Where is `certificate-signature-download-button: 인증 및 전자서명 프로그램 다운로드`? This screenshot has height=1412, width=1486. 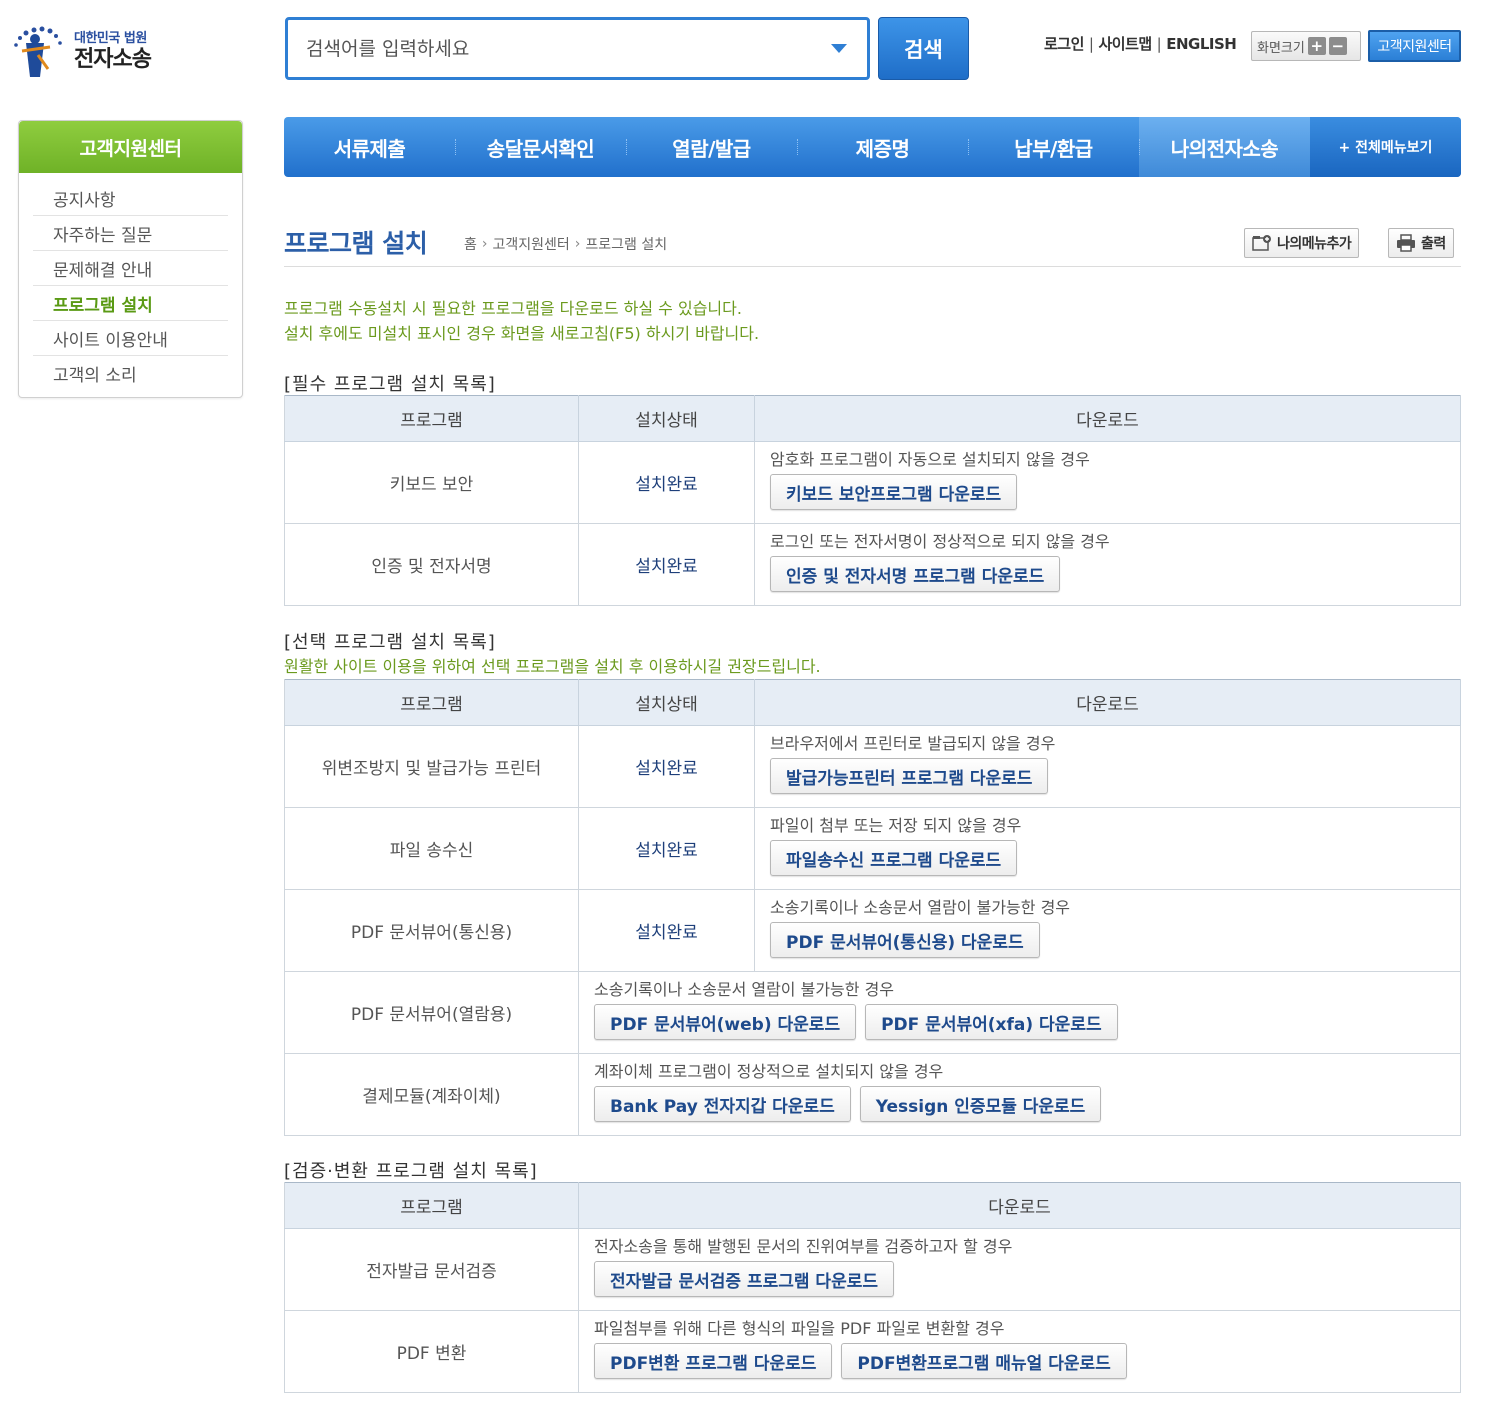 certificate-signature-download-button: 인증 및 전자서명 프로그램 다운로드 is located at coordinates (915, 574).